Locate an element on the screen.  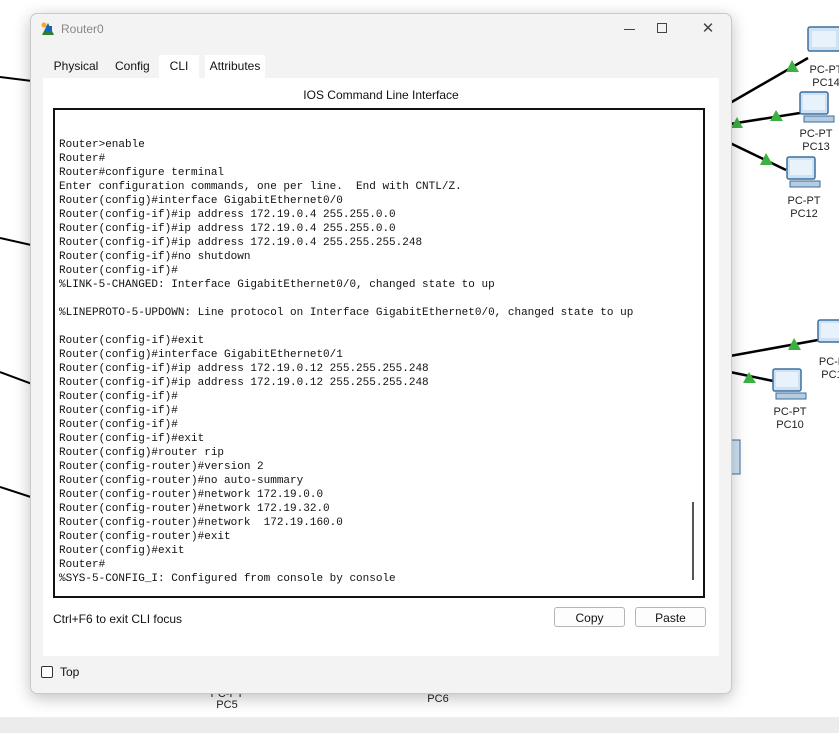
device-name-label: PC6 is located at coordinates (438, 699).